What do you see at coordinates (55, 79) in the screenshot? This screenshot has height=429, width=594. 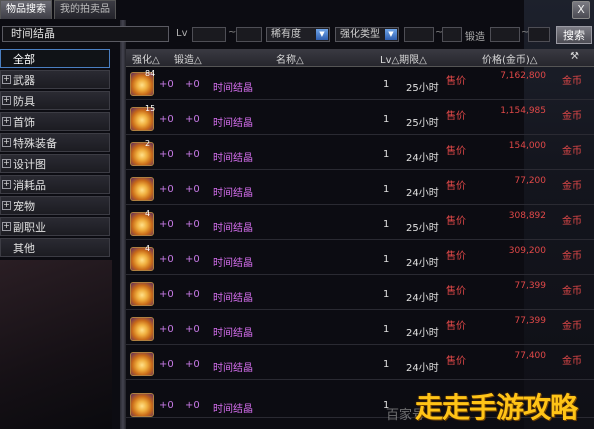 I see `category-weapon: + 武器` at bounding box center [55, 79].